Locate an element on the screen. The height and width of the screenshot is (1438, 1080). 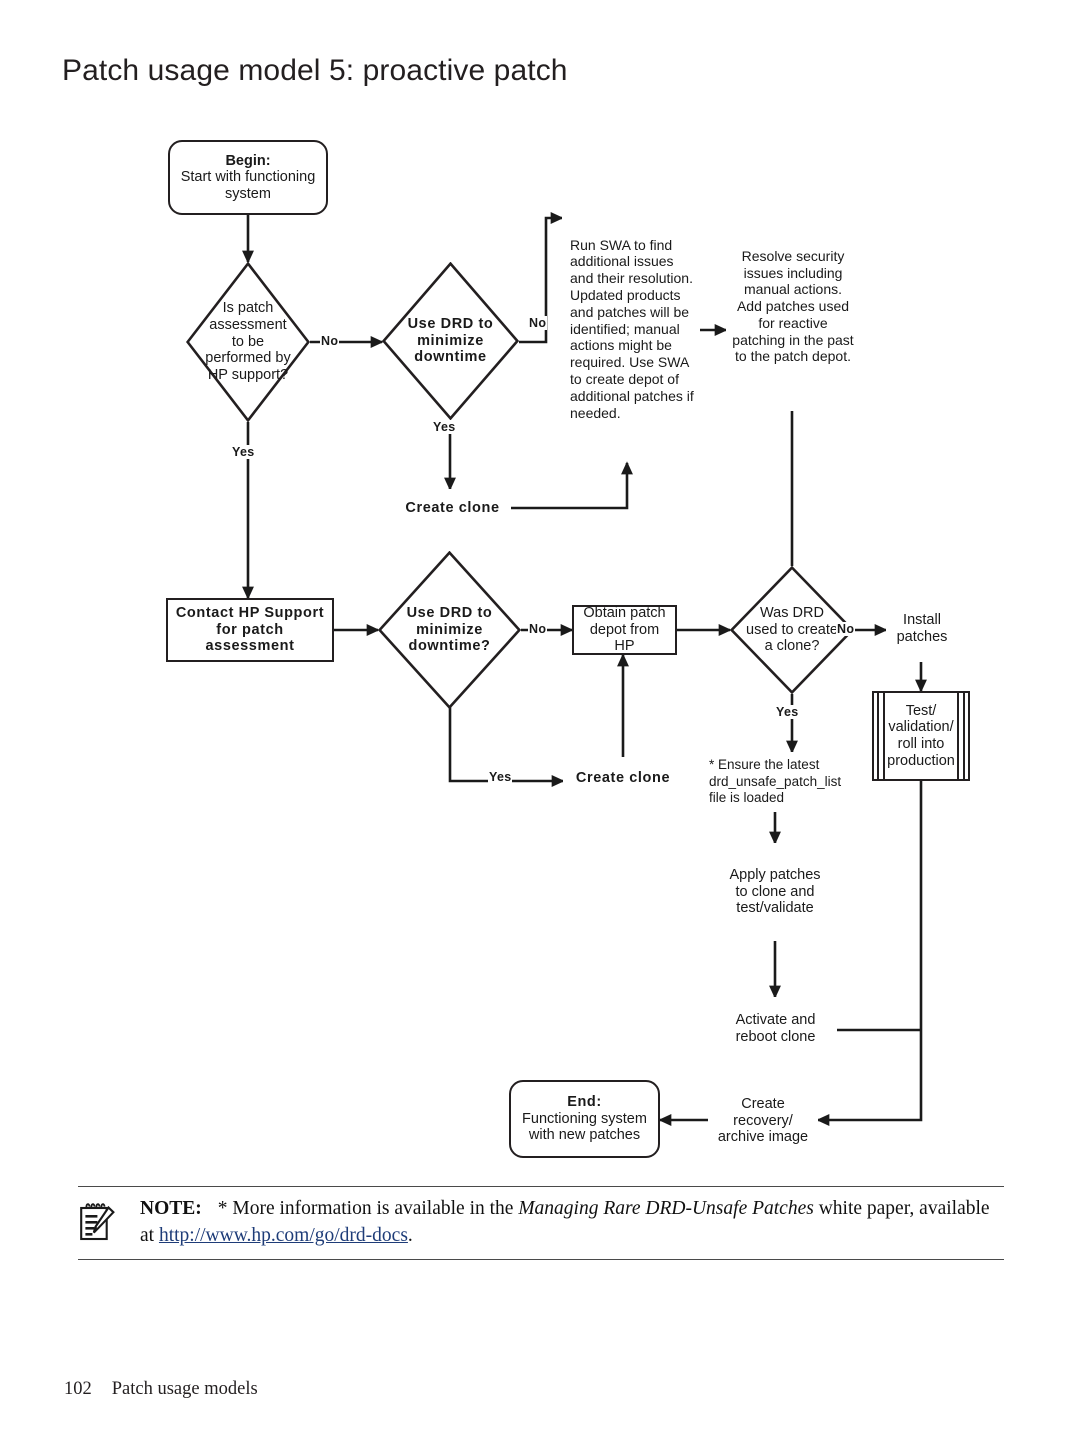
node-use-drd-mid-label: Use DRD to minimize downtime? is located at coordinates (449, 629).